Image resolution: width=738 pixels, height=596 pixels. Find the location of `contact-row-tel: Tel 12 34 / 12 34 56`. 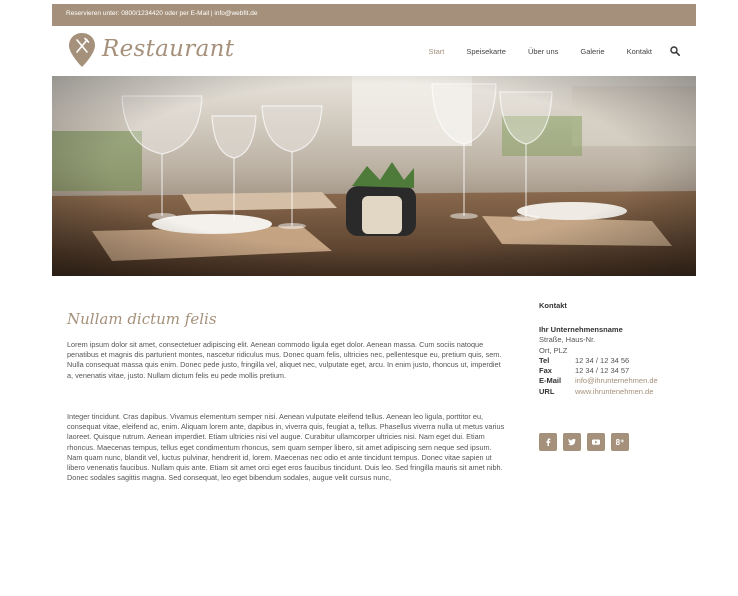

contact-row-tel: Tel 12 34 / 12 34 56 is located at coordinates (598, 361).